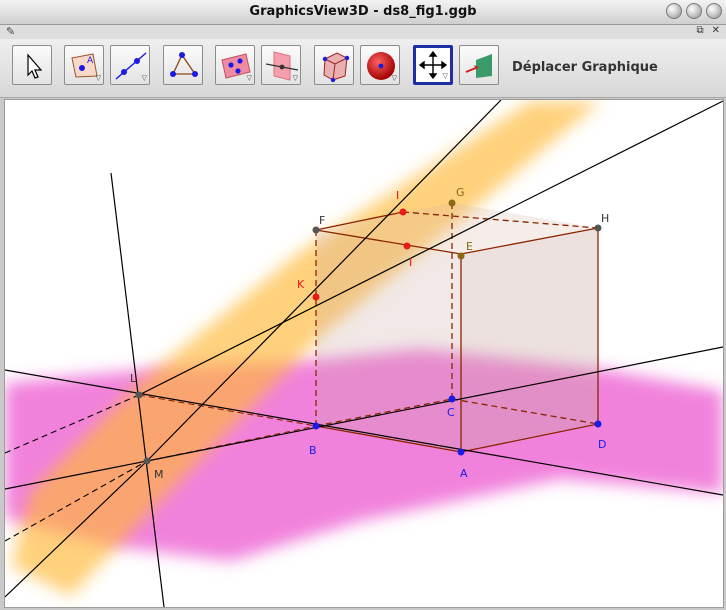 The image size is (726, 610). I want to click on label-D: D, so click(602, 444).